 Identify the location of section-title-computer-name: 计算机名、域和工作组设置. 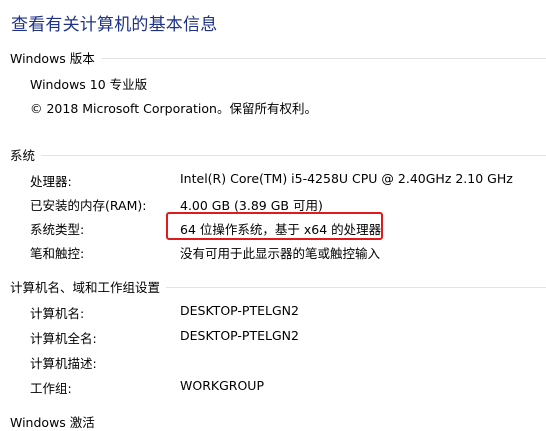
(85, 287).